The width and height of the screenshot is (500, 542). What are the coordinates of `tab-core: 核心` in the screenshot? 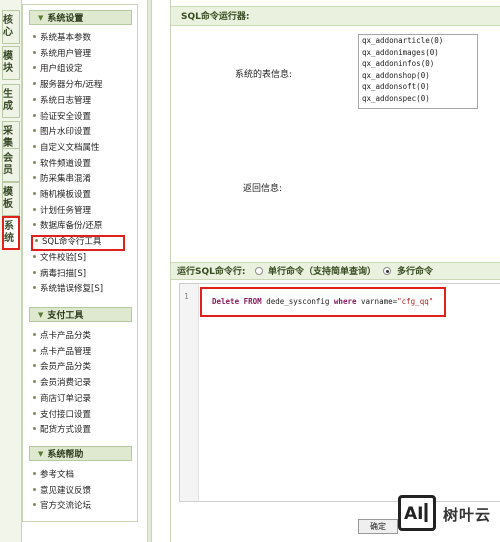 It's located at (11, 27).